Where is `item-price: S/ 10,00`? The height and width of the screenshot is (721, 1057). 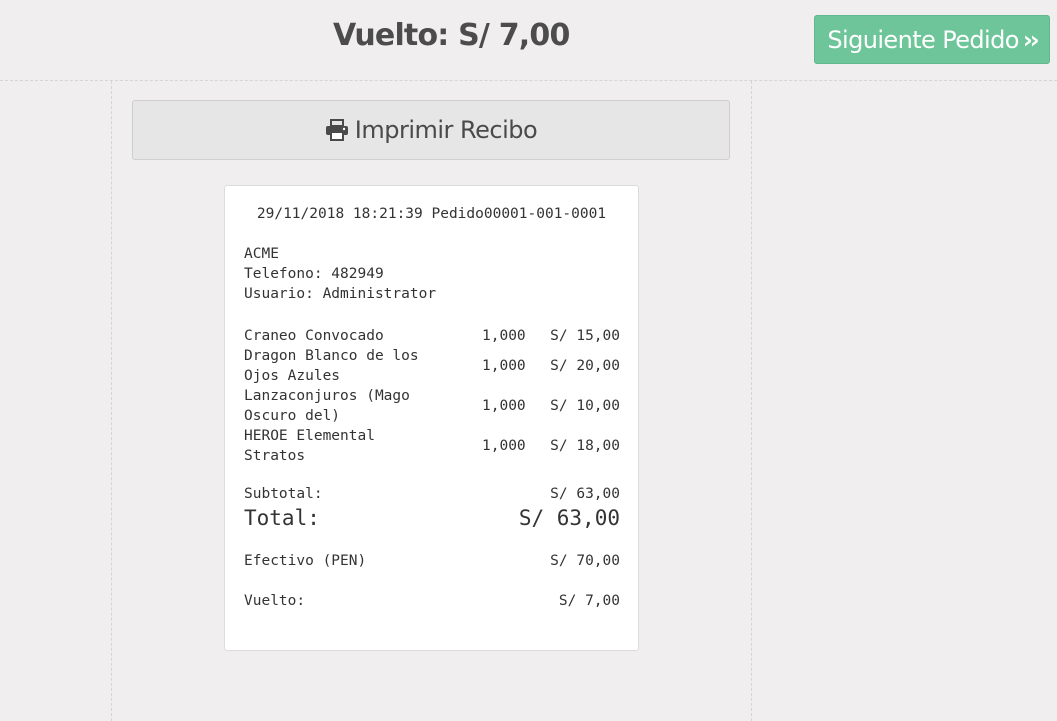
item-price: S/ 10,00 is located at coordinates (585, 406).